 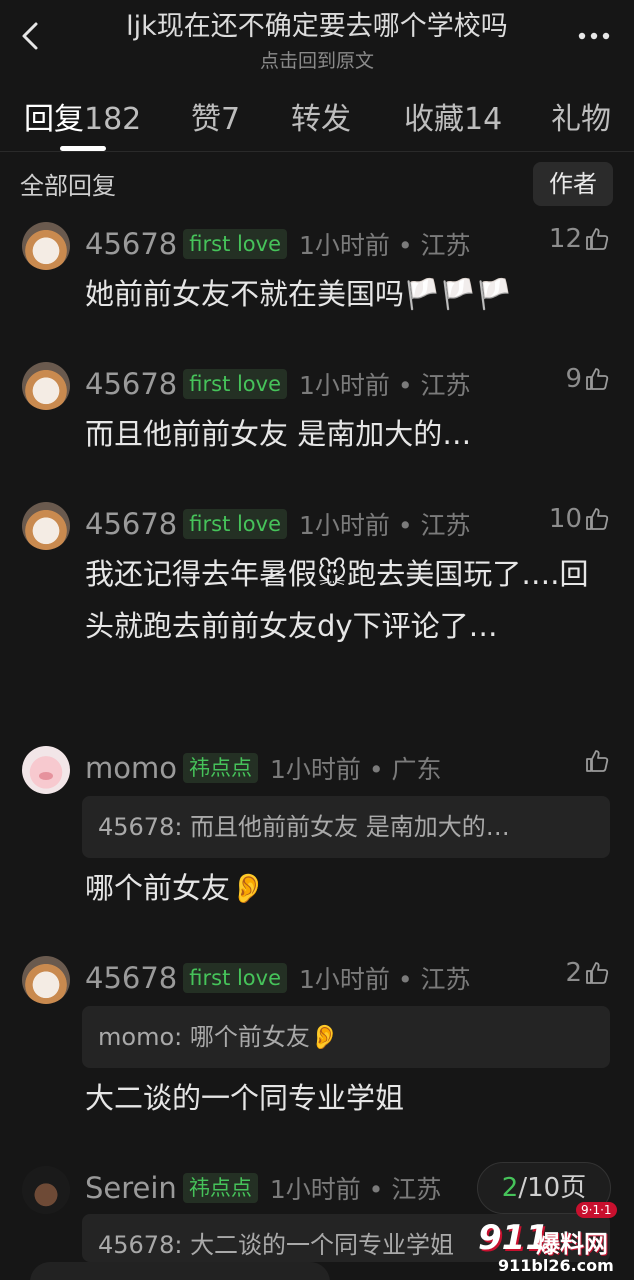 I want to click on like-button: 10, so click(x=579, y=519).